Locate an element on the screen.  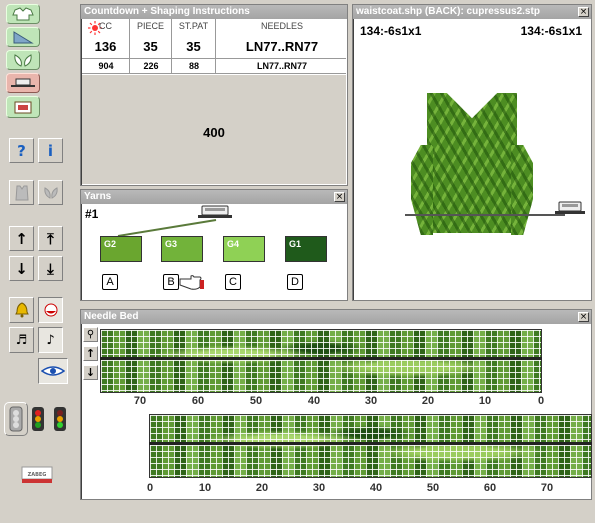
arrow-down-small-icon: ↓ is located at coordinates (90, 372).